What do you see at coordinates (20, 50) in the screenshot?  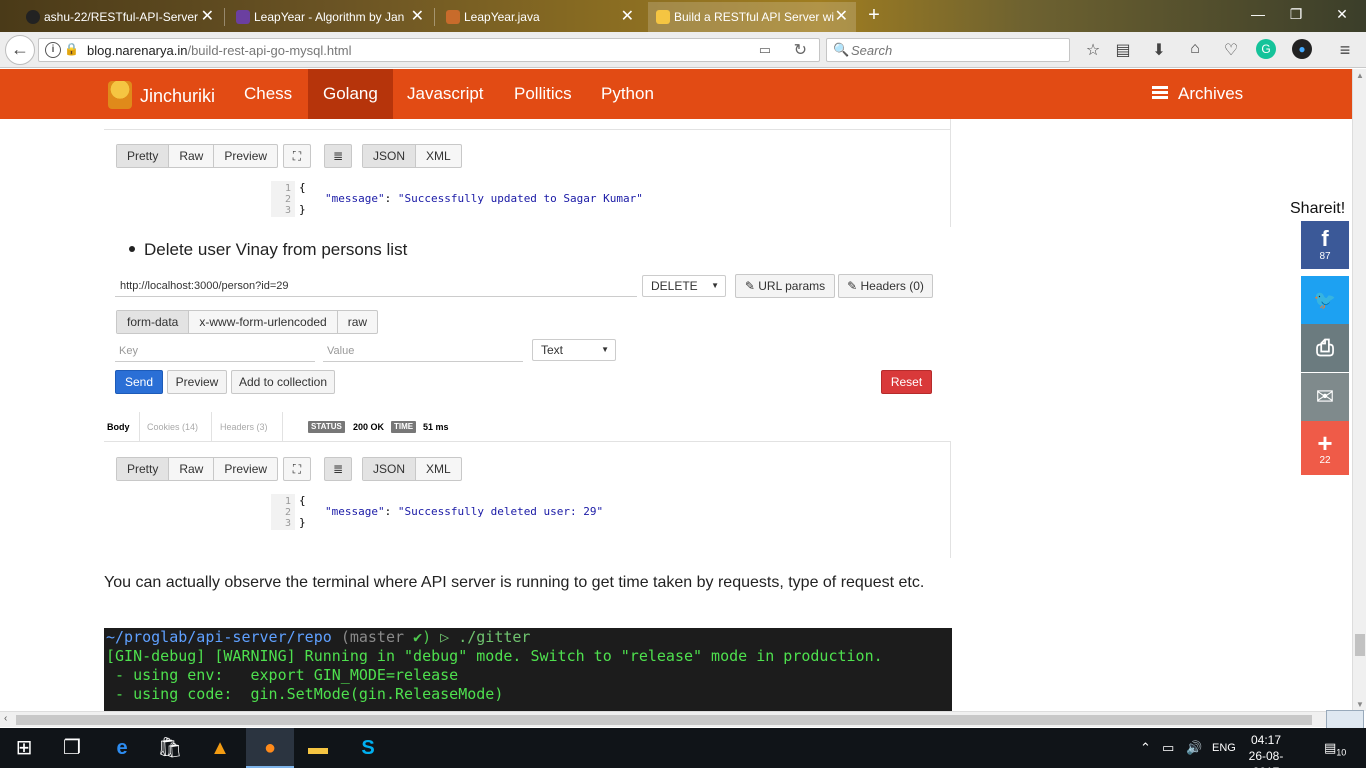 I see `back-button: ←` at bounding box center [20, 50].